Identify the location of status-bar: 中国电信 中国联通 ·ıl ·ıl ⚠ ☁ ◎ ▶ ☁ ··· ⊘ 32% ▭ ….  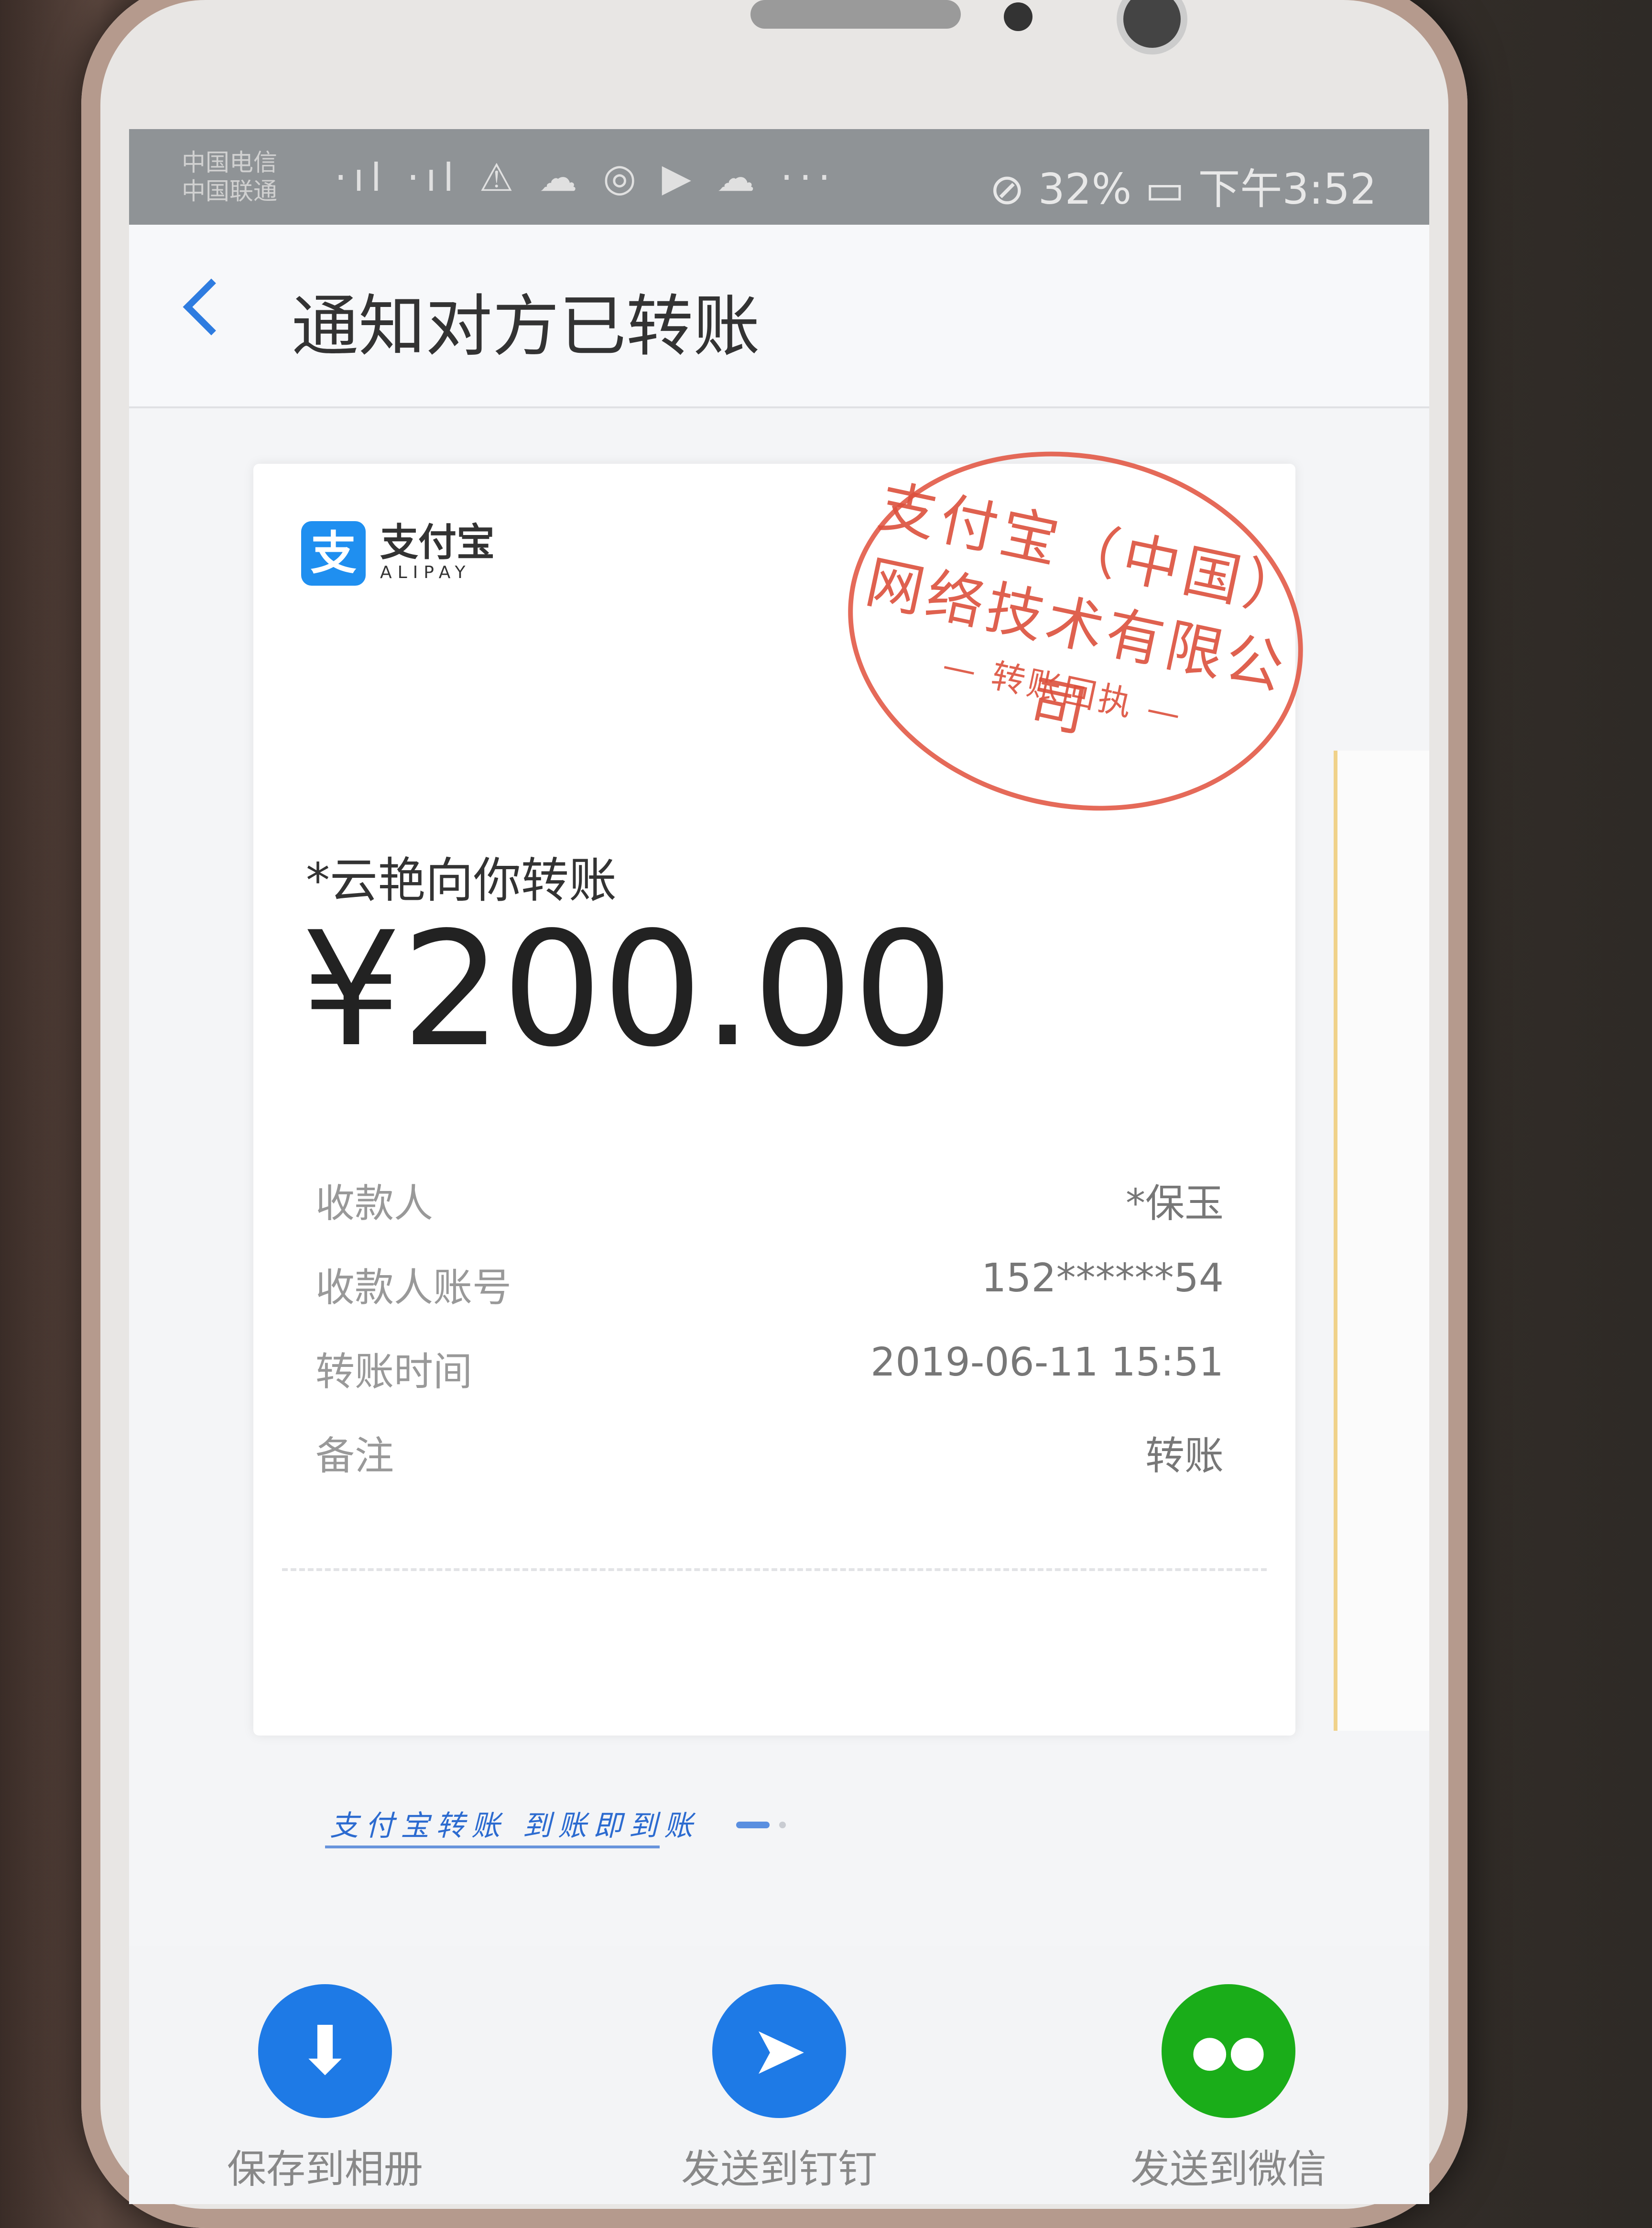
(779, 177).